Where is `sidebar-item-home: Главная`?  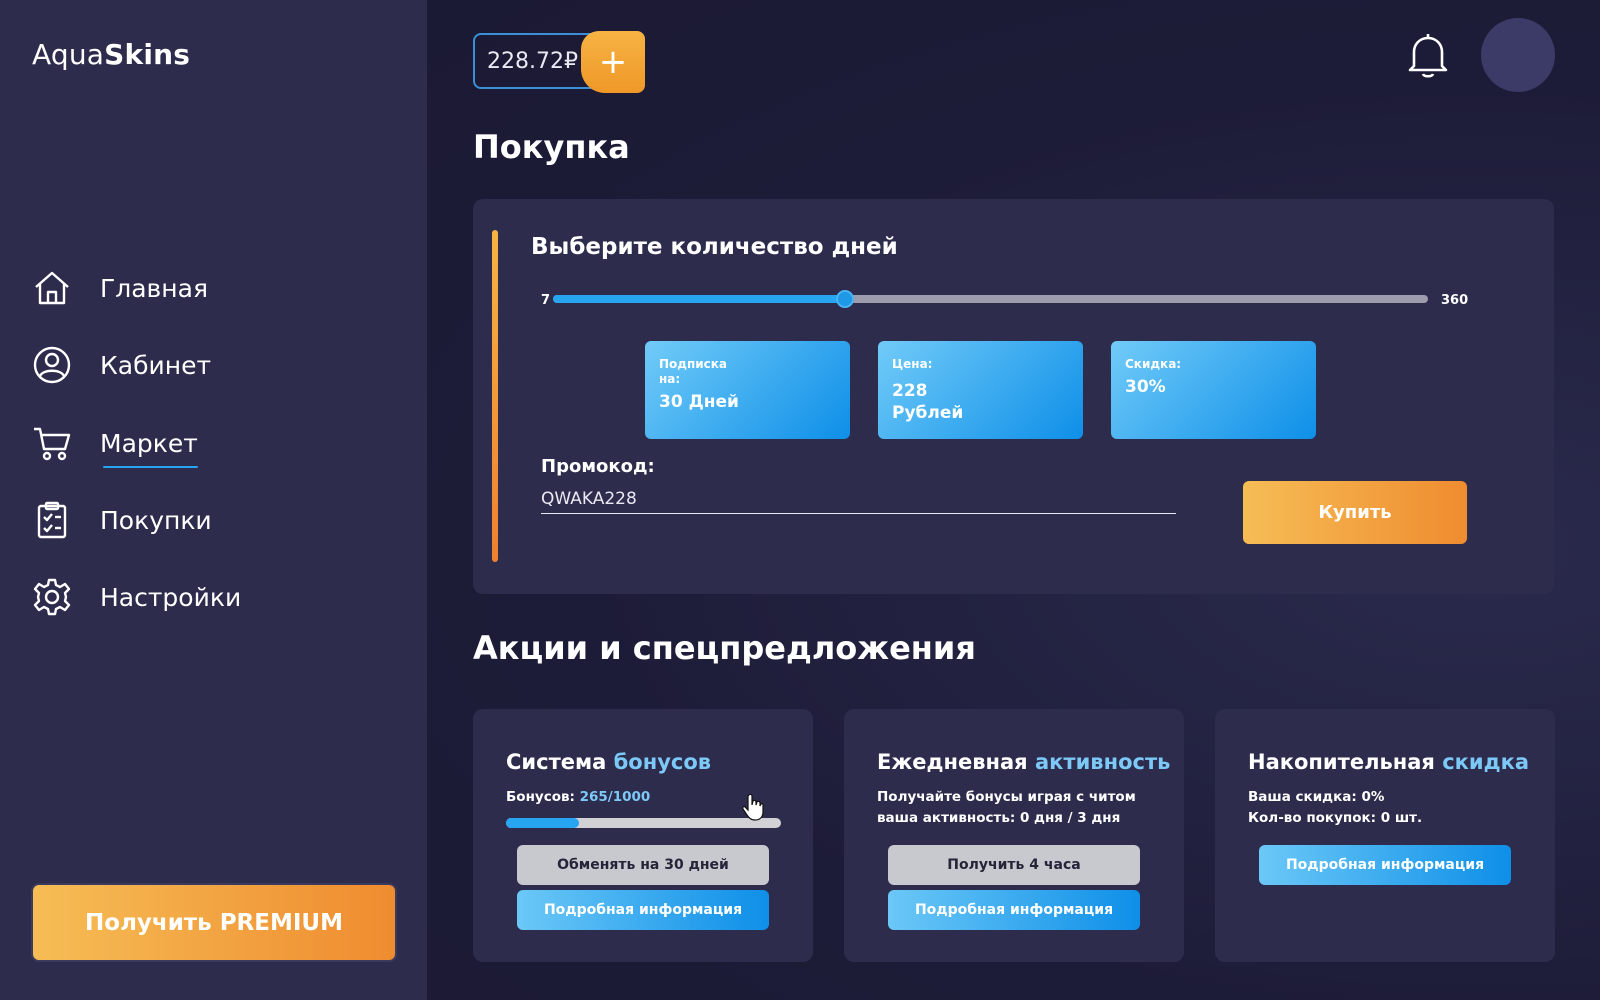
sidebar-item-home: Главная is located at coordinates (120, 288).